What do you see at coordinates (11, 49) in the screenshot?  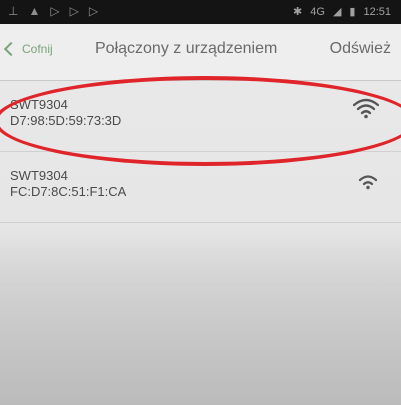 I see `chevron-left-icon` at bounding box center [11, 49].